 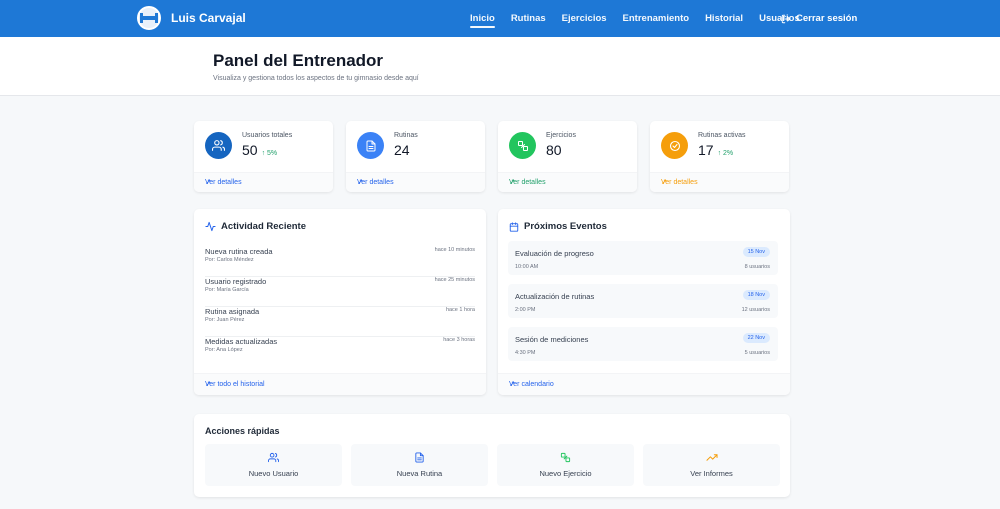 I want to click on stat-trend: ↑ 5%, so click(x=269, y=153).